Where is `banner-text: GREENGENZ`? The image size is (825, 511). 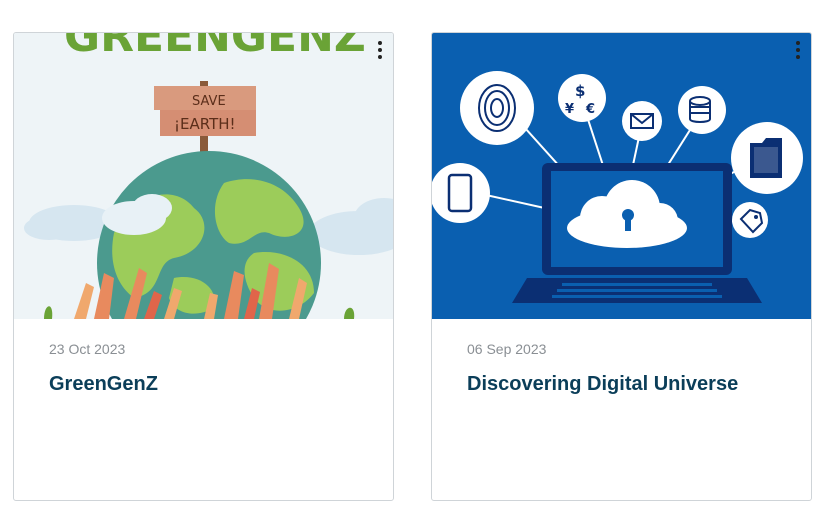 banner-text: GREENGENZ is located at coordinates (215, 47).